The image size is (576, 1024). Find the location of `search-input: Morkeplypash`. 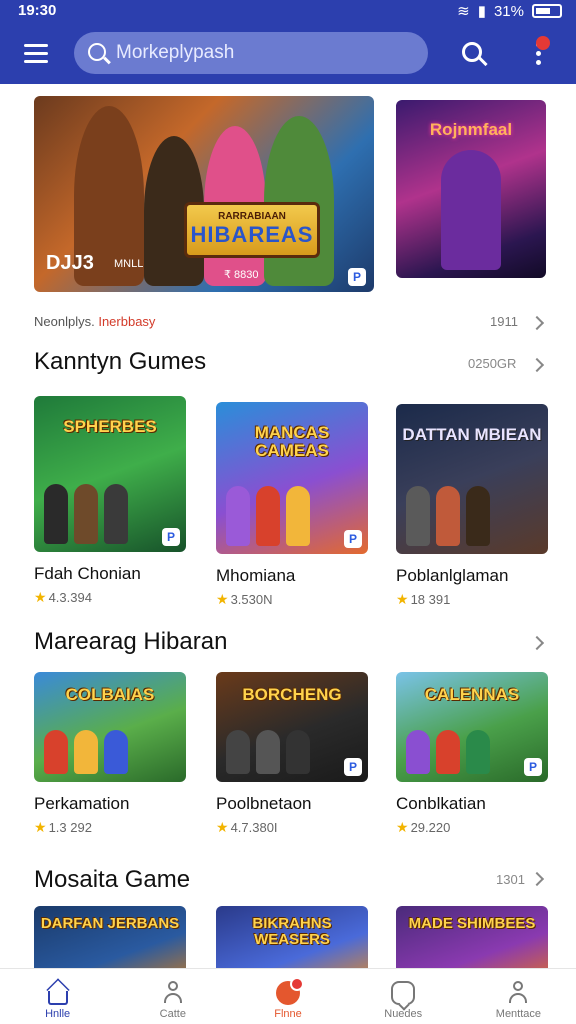

search-input: Morkeplypash is located at coordinates (251, 53).